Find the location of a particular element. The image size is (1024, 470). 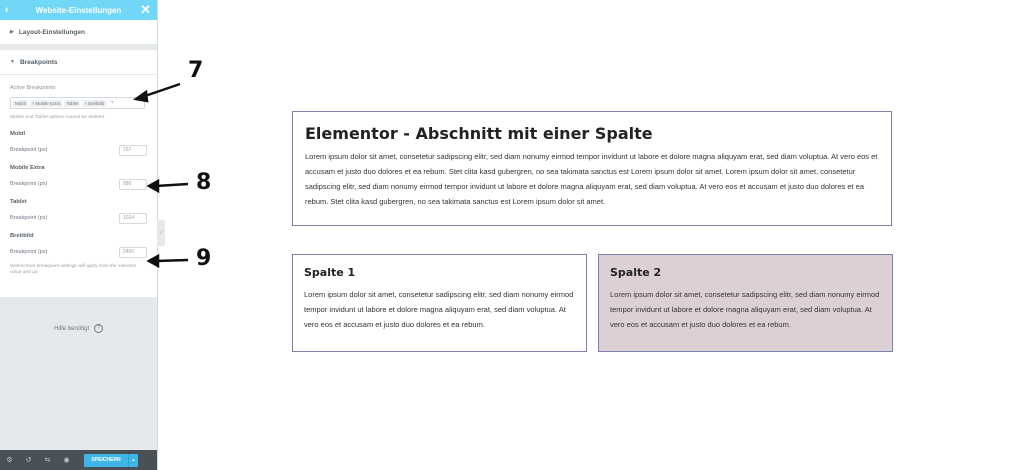

arrow-9-line is located at coordinates (172, 260).